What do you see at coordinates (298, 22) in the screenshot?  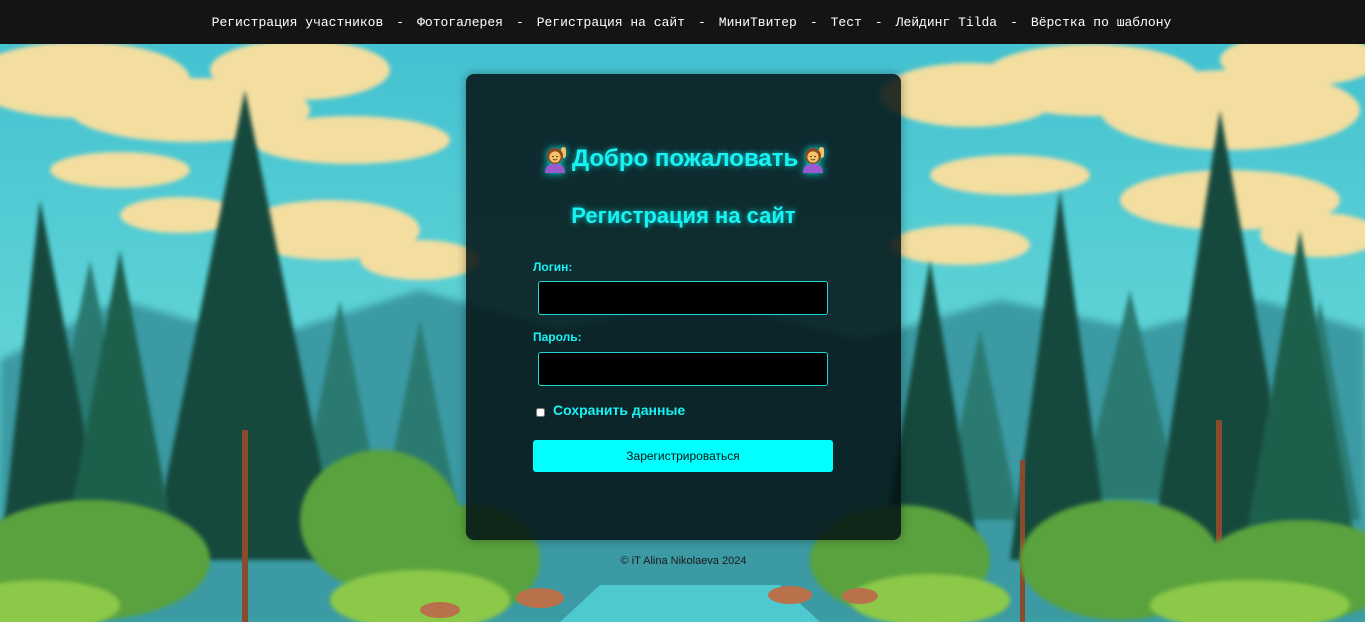 I see `nav-link-participants-registration: Регистрация участников` at bounding box center [298, 22].